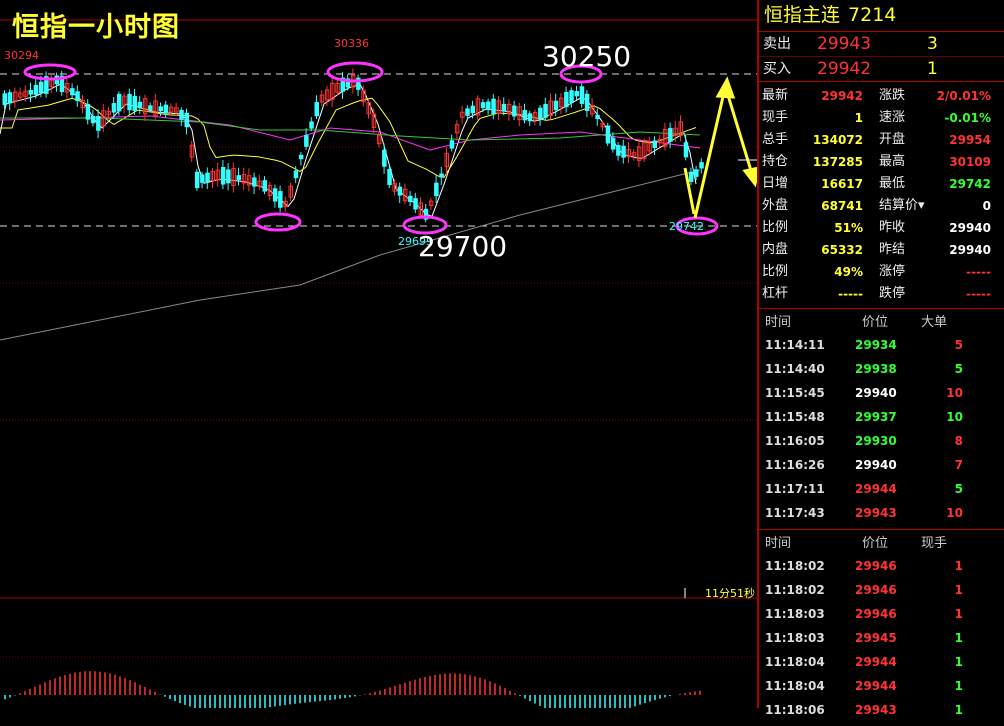 This screenshot has height=726, width=1004. I want to click on bar-countdown: 11分51秒, so click(730, 593).